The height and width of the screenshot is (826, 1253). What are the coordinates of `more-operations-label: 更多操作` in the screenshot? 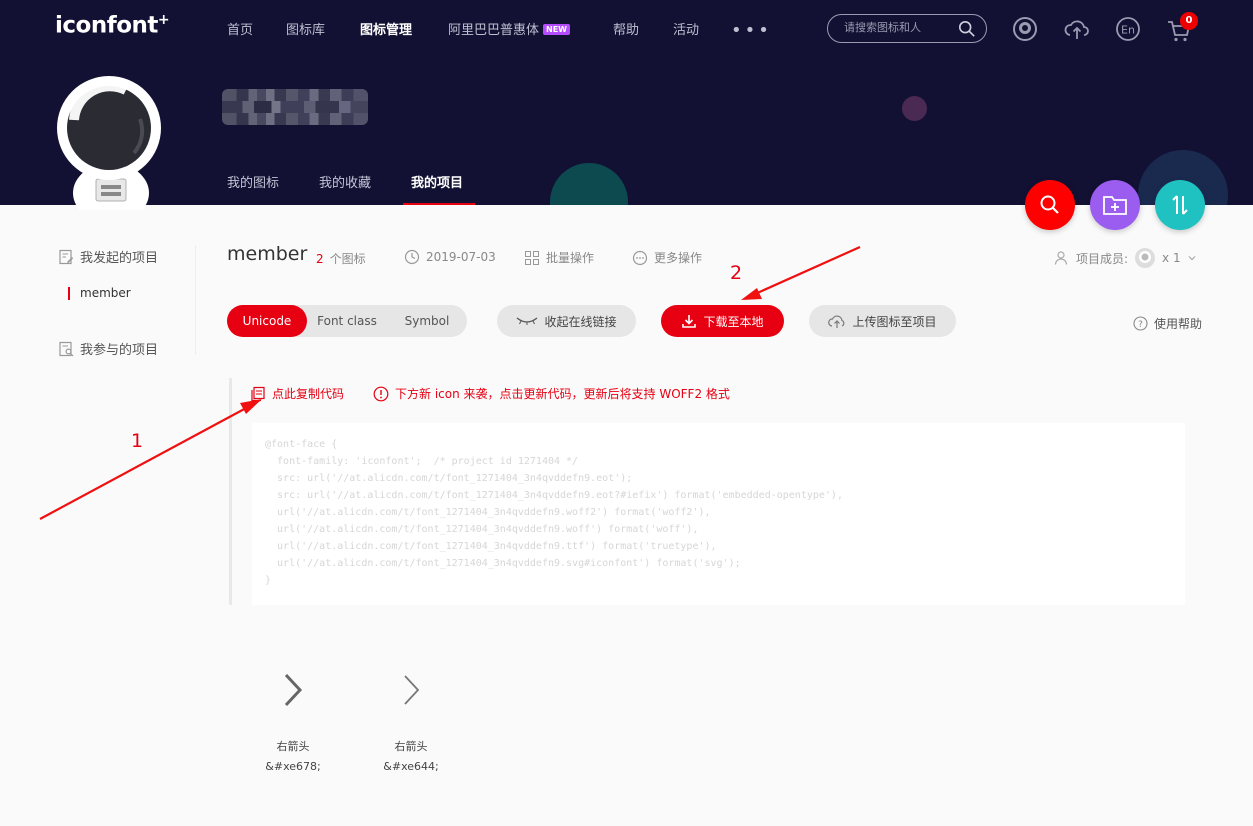 It's located at (678, 258).